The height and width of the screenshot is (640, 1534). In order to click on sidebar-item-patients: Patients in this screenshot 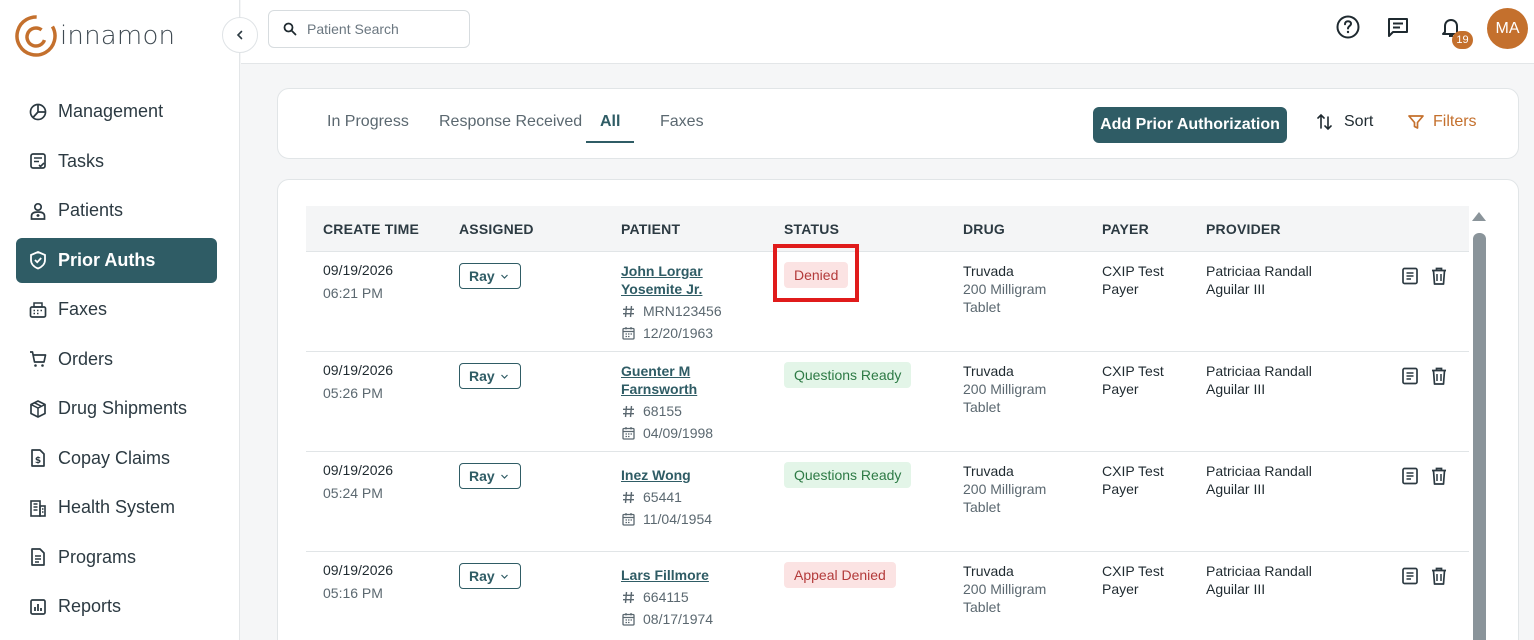, I will do `click(116, 210)`.